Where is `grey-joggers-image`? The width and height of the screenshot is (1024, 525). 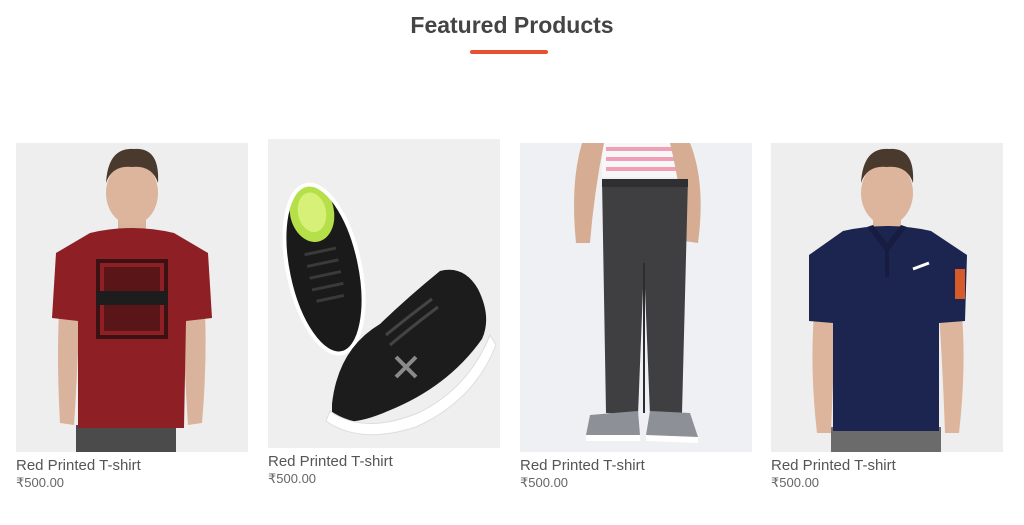 grey-joggers-image is located at coordinates (636, 297).